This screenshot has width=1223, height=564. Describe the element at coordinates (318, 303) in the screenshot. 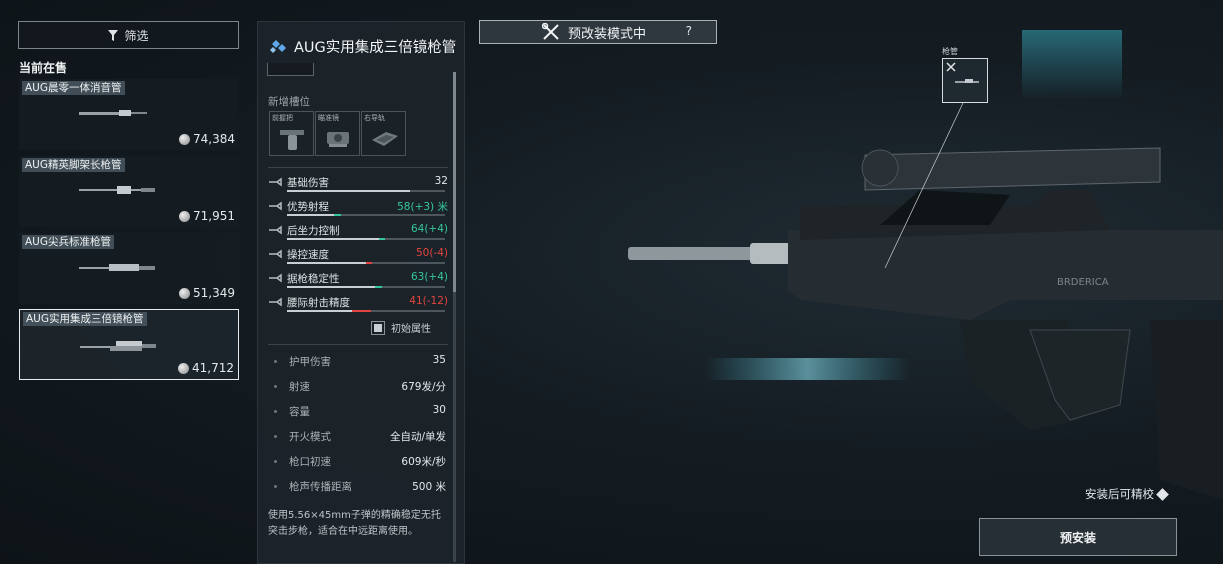

I see `stat-name: 腰际射击精度` at that location.